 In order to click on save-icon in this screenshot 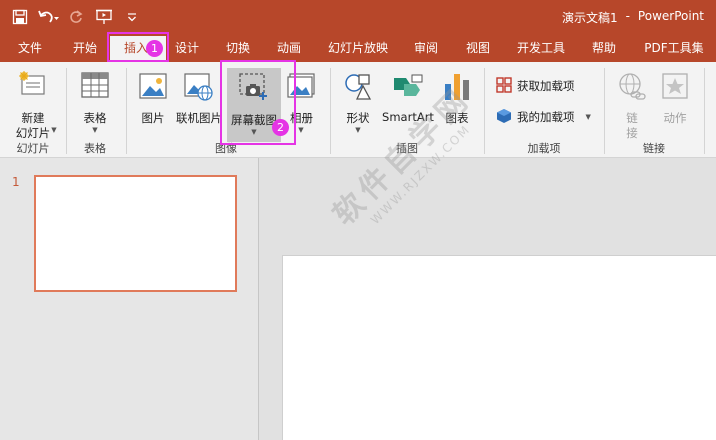, I will do `click(20, 17)`.